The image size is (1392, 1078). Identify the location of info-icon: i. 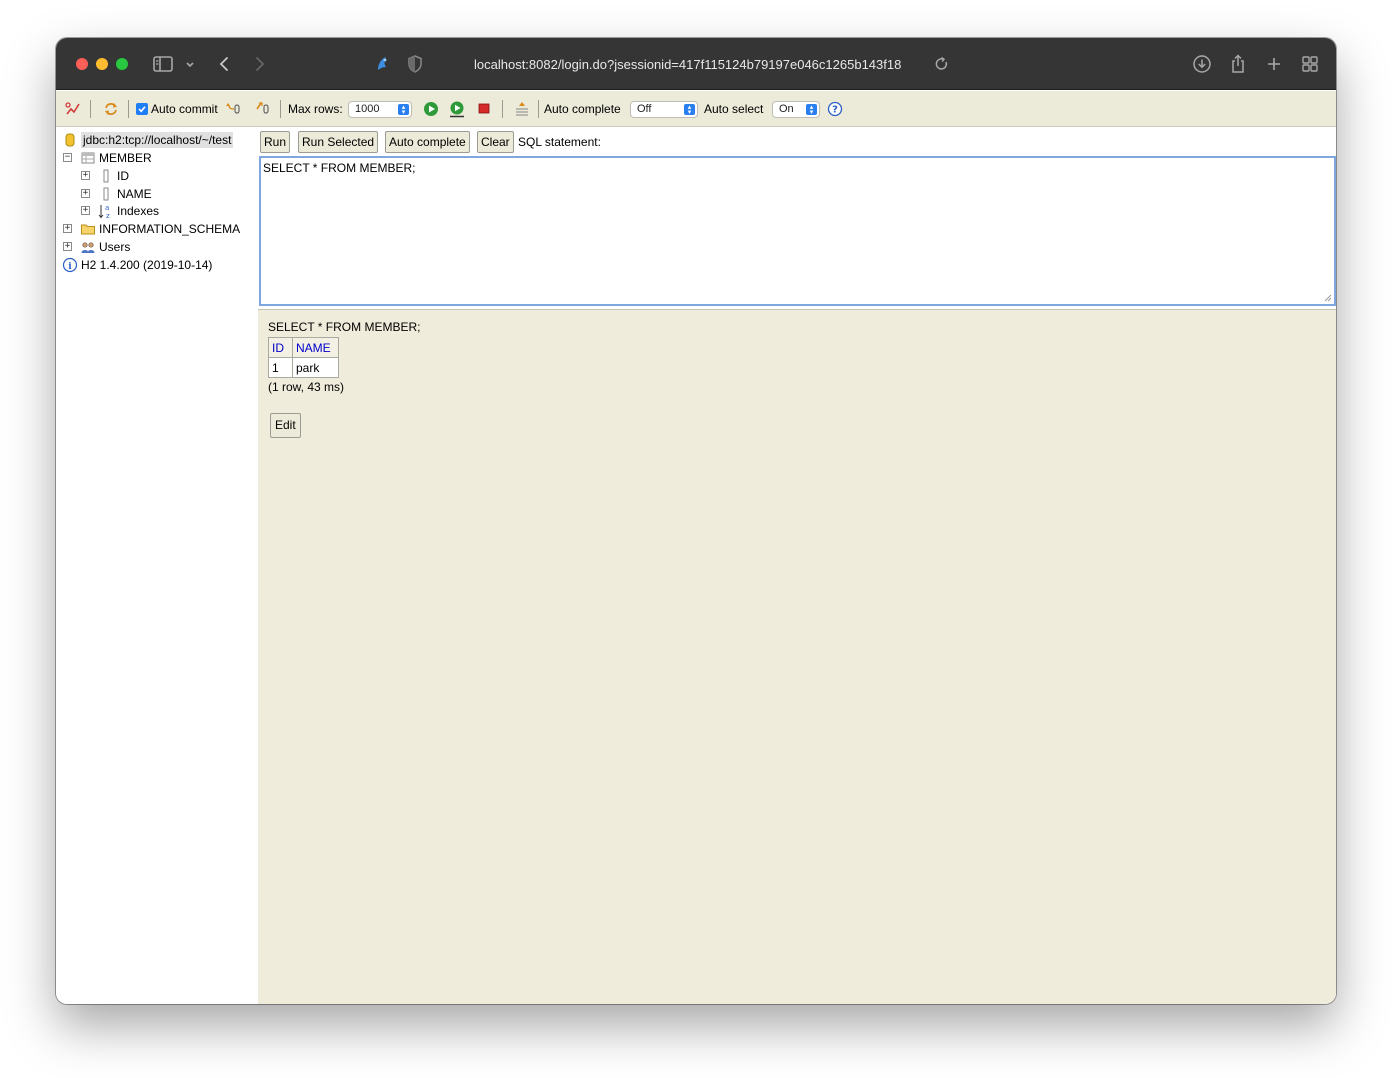
(70, 265).